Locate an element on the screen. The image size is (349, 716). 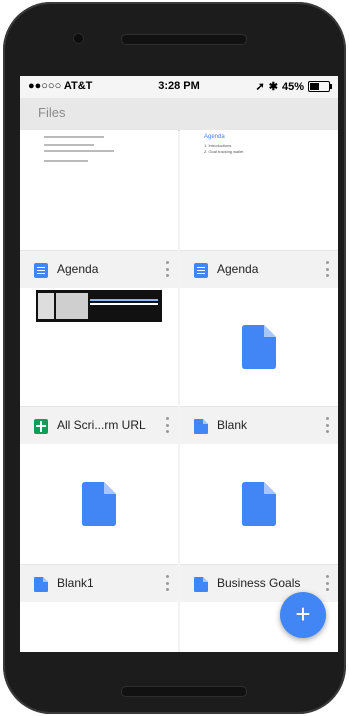
preview-line: 2. Goal tracking wallet is located at coordinates (224, 151).